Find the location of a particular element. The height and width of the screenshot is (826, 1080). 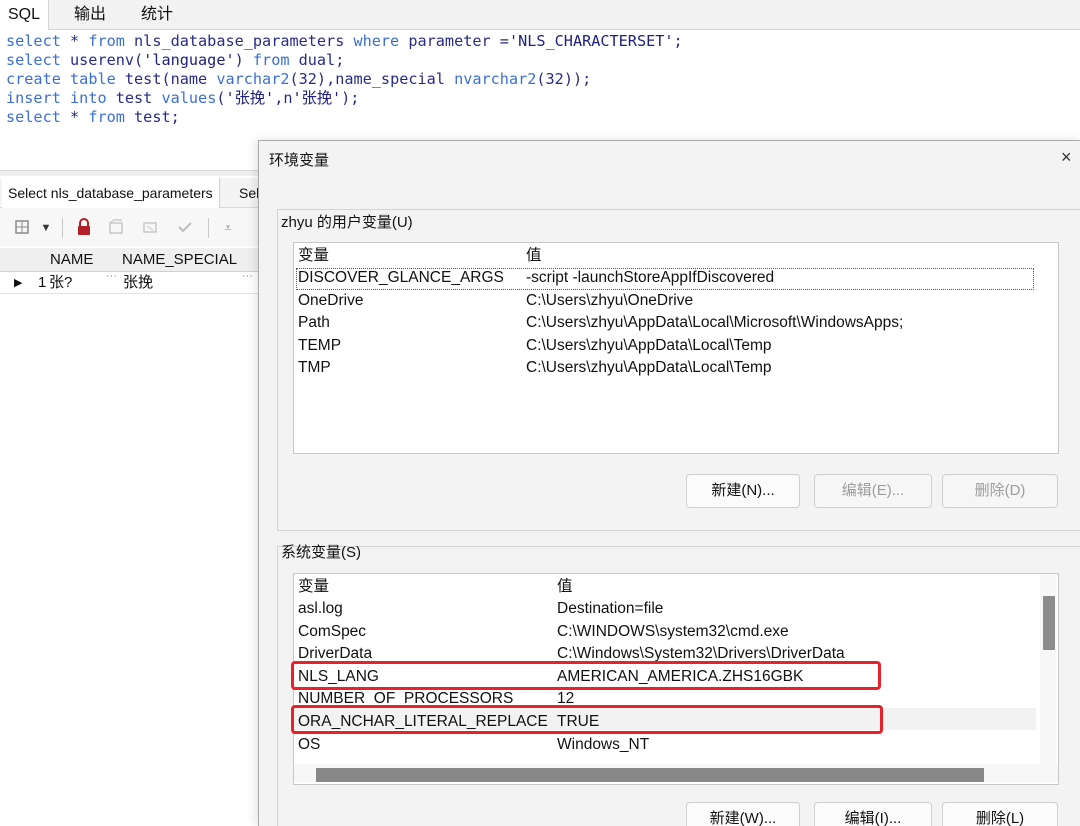

system-variable-row: OS Windows_NT is located at coordinates (664, 745).